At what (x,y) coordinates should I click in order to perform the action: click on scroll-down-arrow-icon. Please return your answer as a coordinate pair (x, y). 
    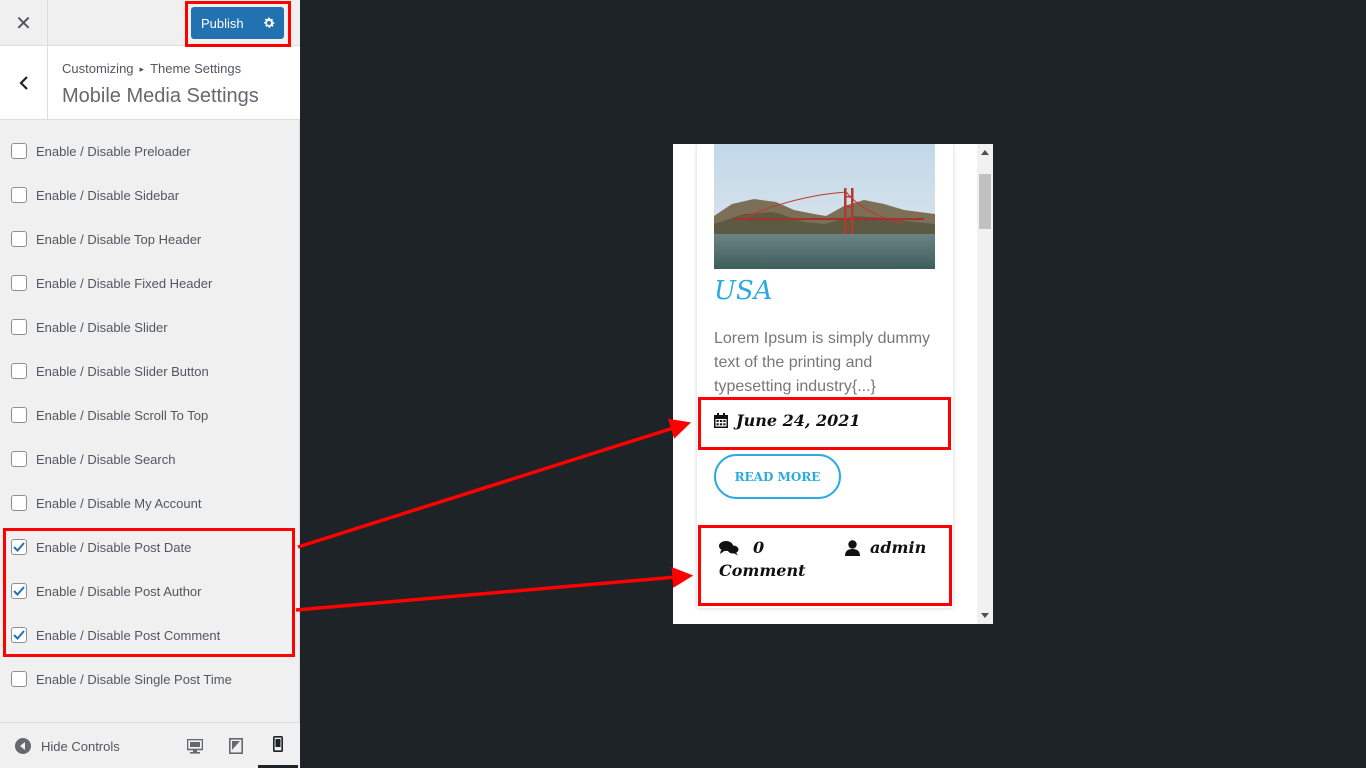
    Looking at the image, I should click on (985, 615).